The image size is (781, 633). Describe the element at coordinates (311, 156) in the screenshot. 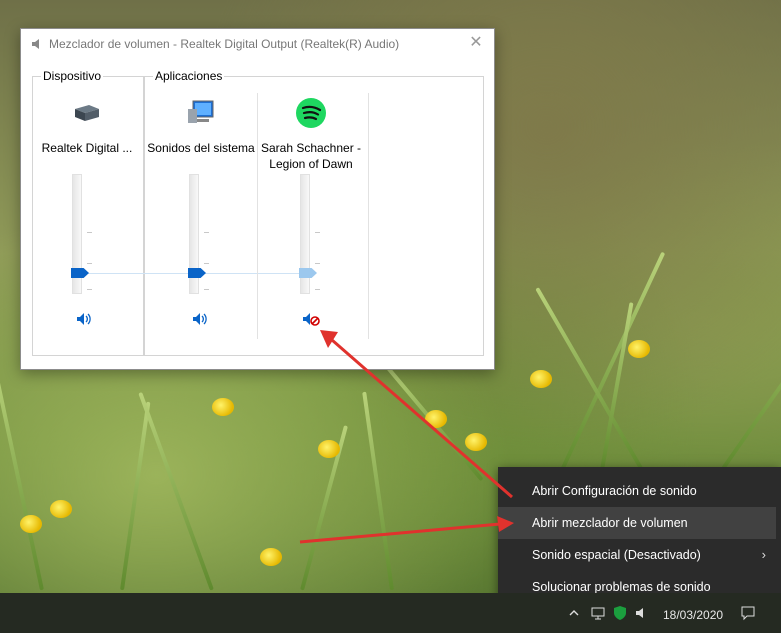

I see `app-name: Sarah Schachner - Legion of Dawn` at that location.